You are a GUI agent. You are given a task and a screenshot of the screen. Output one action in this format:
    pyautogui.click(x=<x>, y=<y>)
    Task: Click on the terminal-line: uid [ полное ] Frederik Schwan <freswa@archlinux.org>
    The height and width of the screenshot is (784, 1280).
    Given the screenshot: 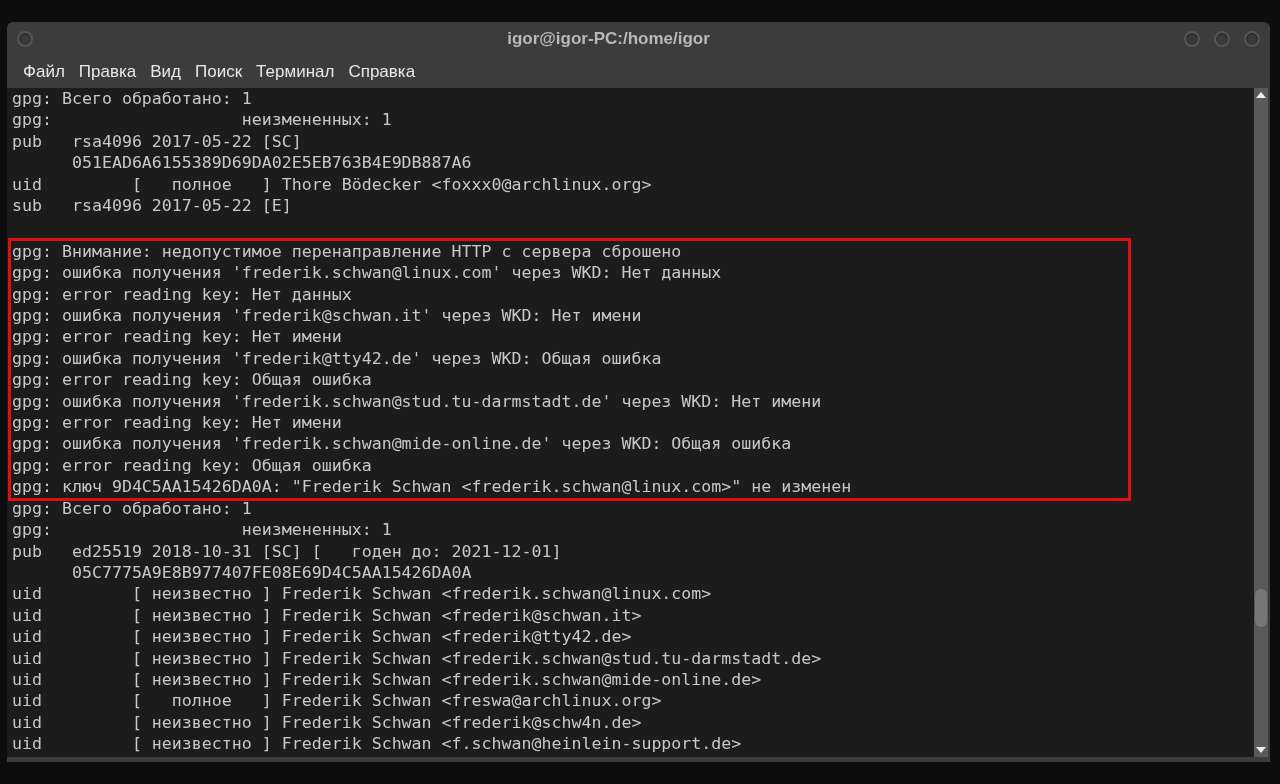 What is the action you would take?
    pyautogui.click(x=337, y=701)
    